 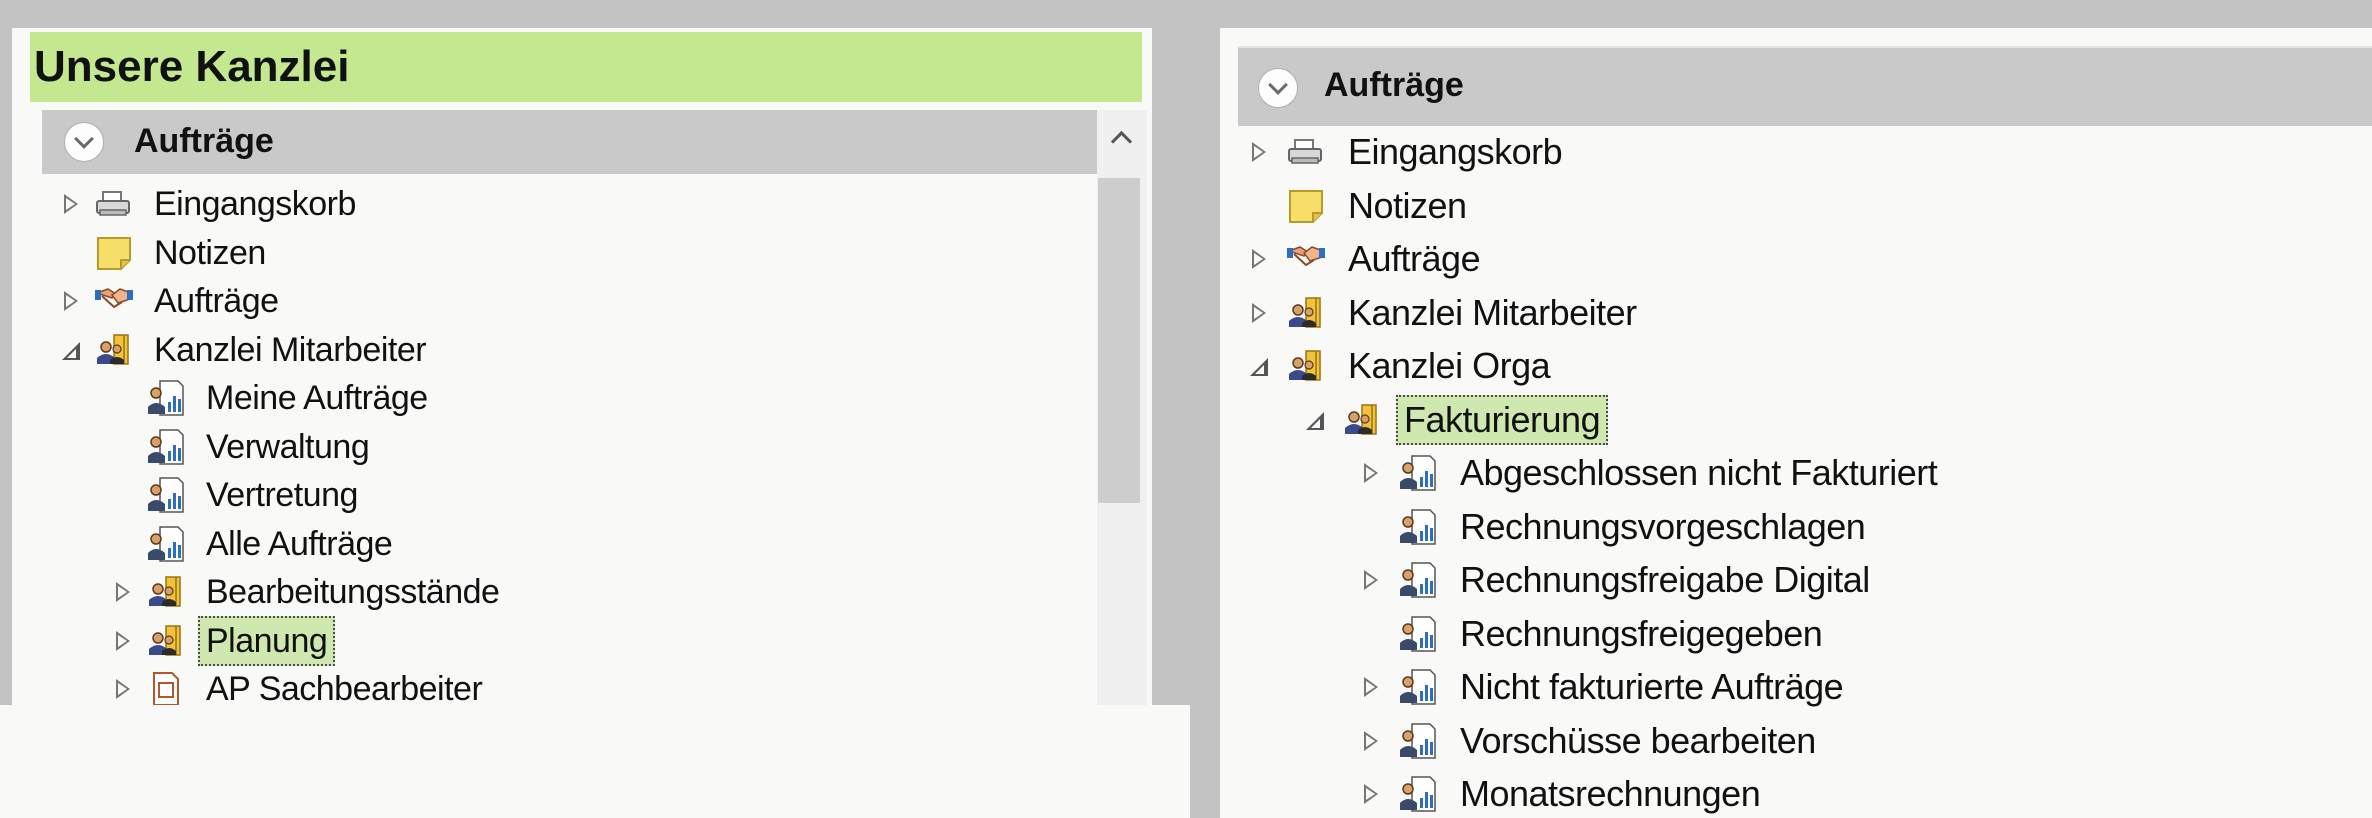 What do you see at coordinates (1641, 633) in the screenshot?
I see `tree-item-label: Rechnungsfreigegeben` at bounding box center [1641, 633].